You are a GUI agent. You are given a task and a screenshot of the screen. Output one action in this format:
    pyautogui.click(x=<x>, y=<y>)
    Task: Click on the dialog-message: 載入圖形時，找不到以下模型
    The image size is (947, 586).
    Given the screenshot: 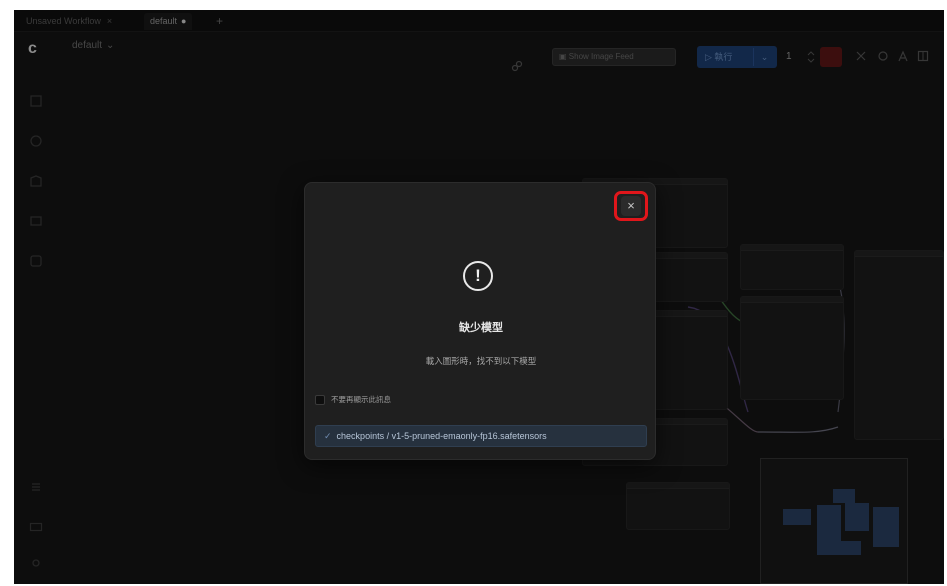 What is the action you would take?
    pyautogui.click(x=481, y=362)
    